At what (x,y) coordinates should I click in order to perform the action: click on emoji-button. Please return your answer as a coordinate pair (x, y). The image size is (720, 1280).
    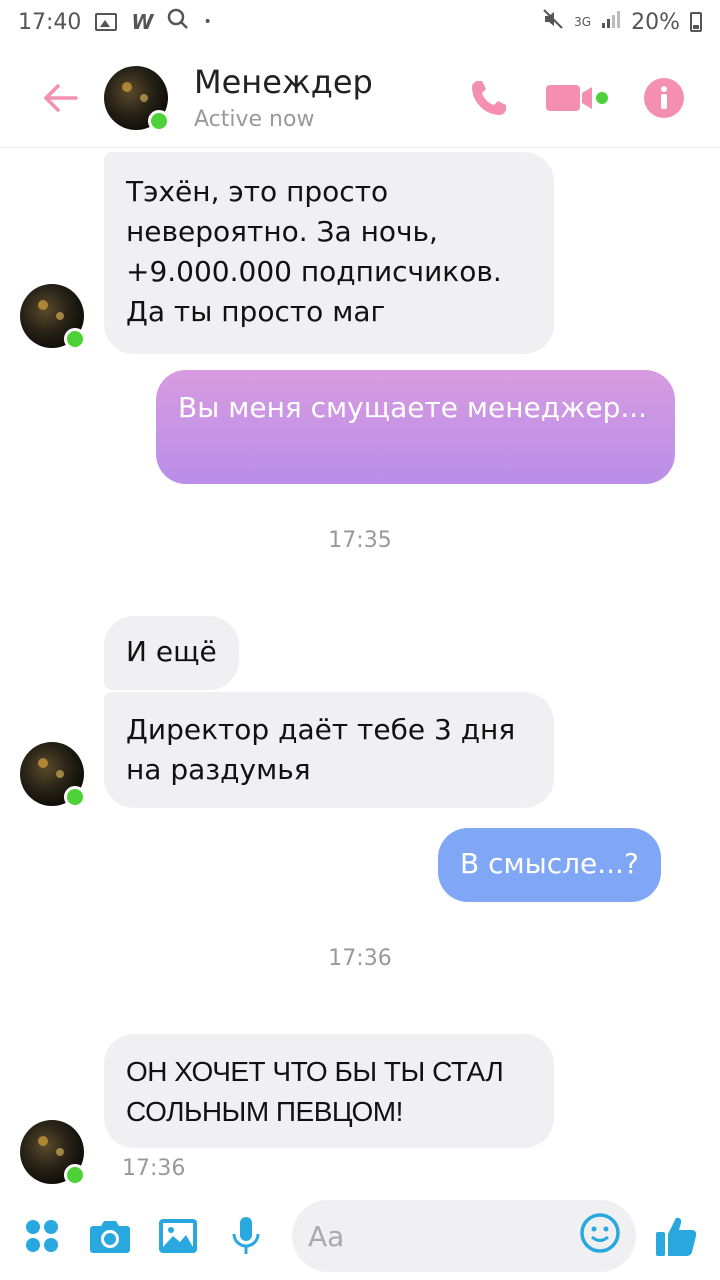
    Looking at the image, I should click on (600, 1236).